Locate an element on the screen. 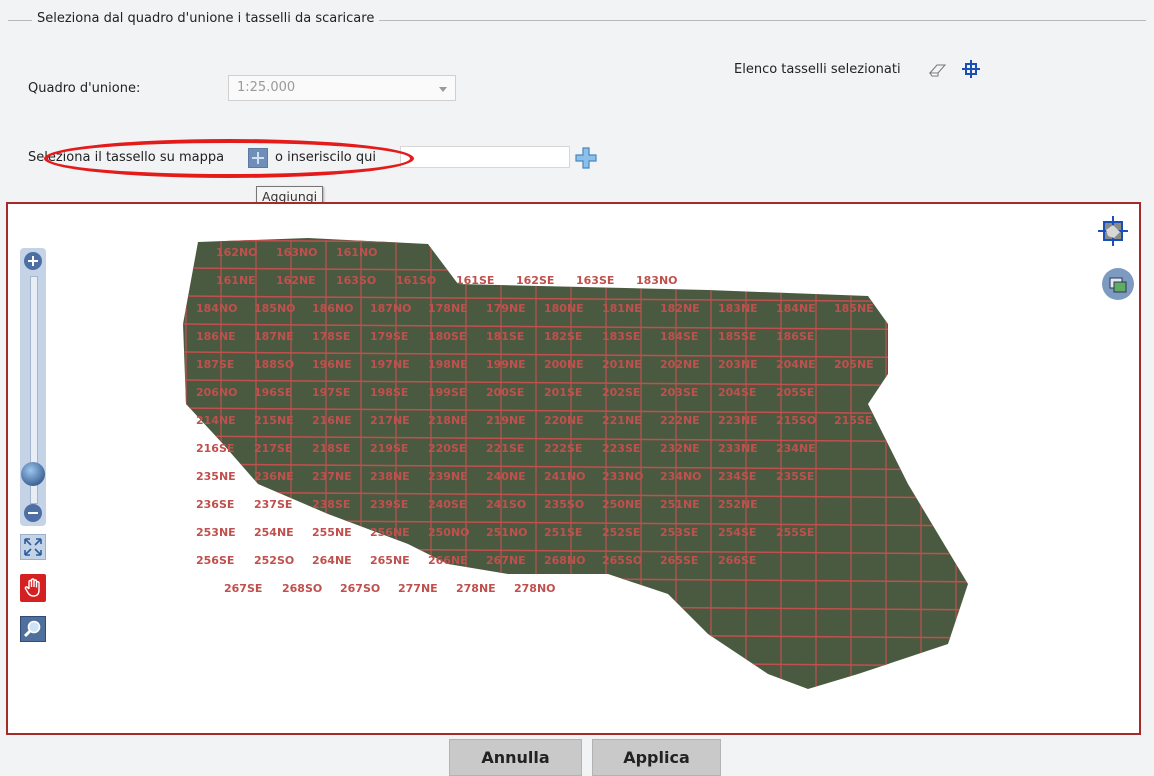 This screenshot has width=1154, height=776. tile-label: 162SE is located at coordinates (535, 280).